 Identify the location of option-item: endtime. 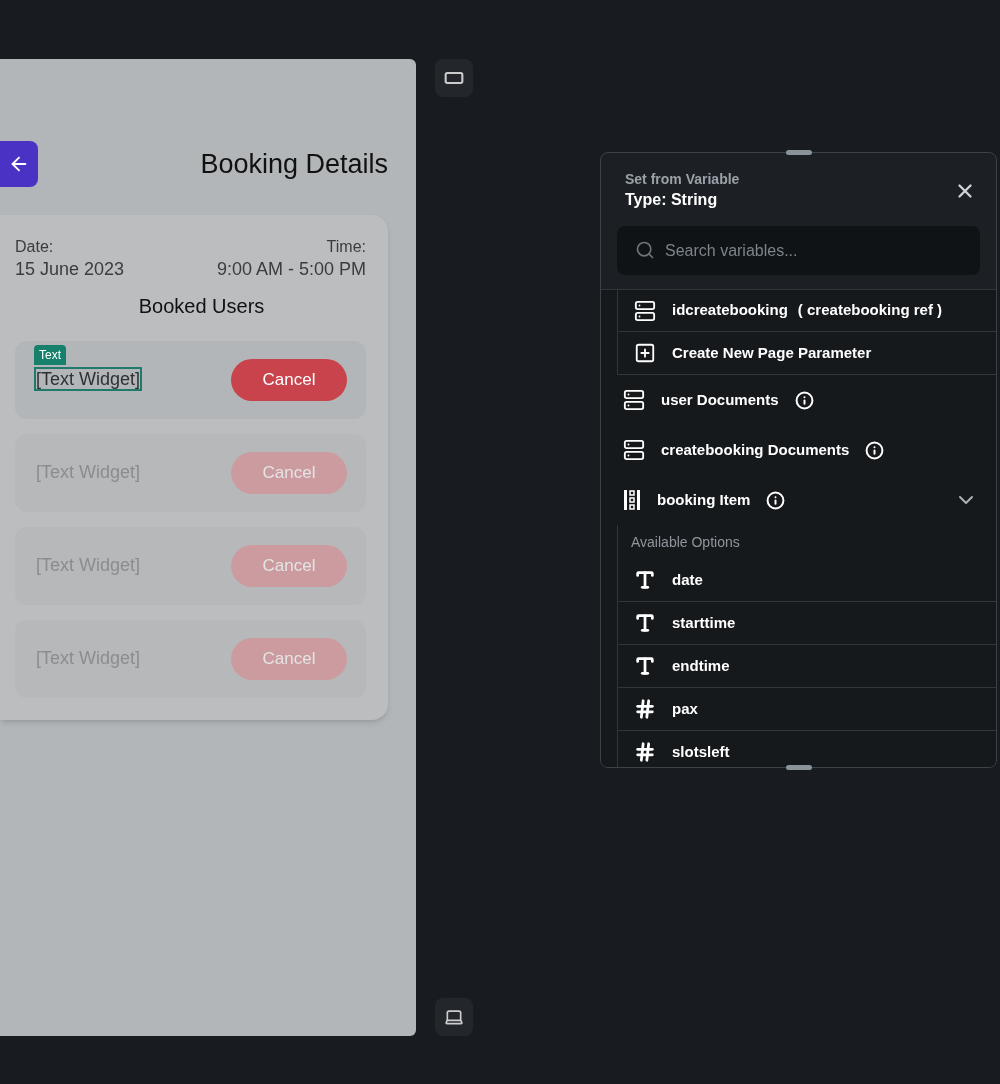
(807, 666).